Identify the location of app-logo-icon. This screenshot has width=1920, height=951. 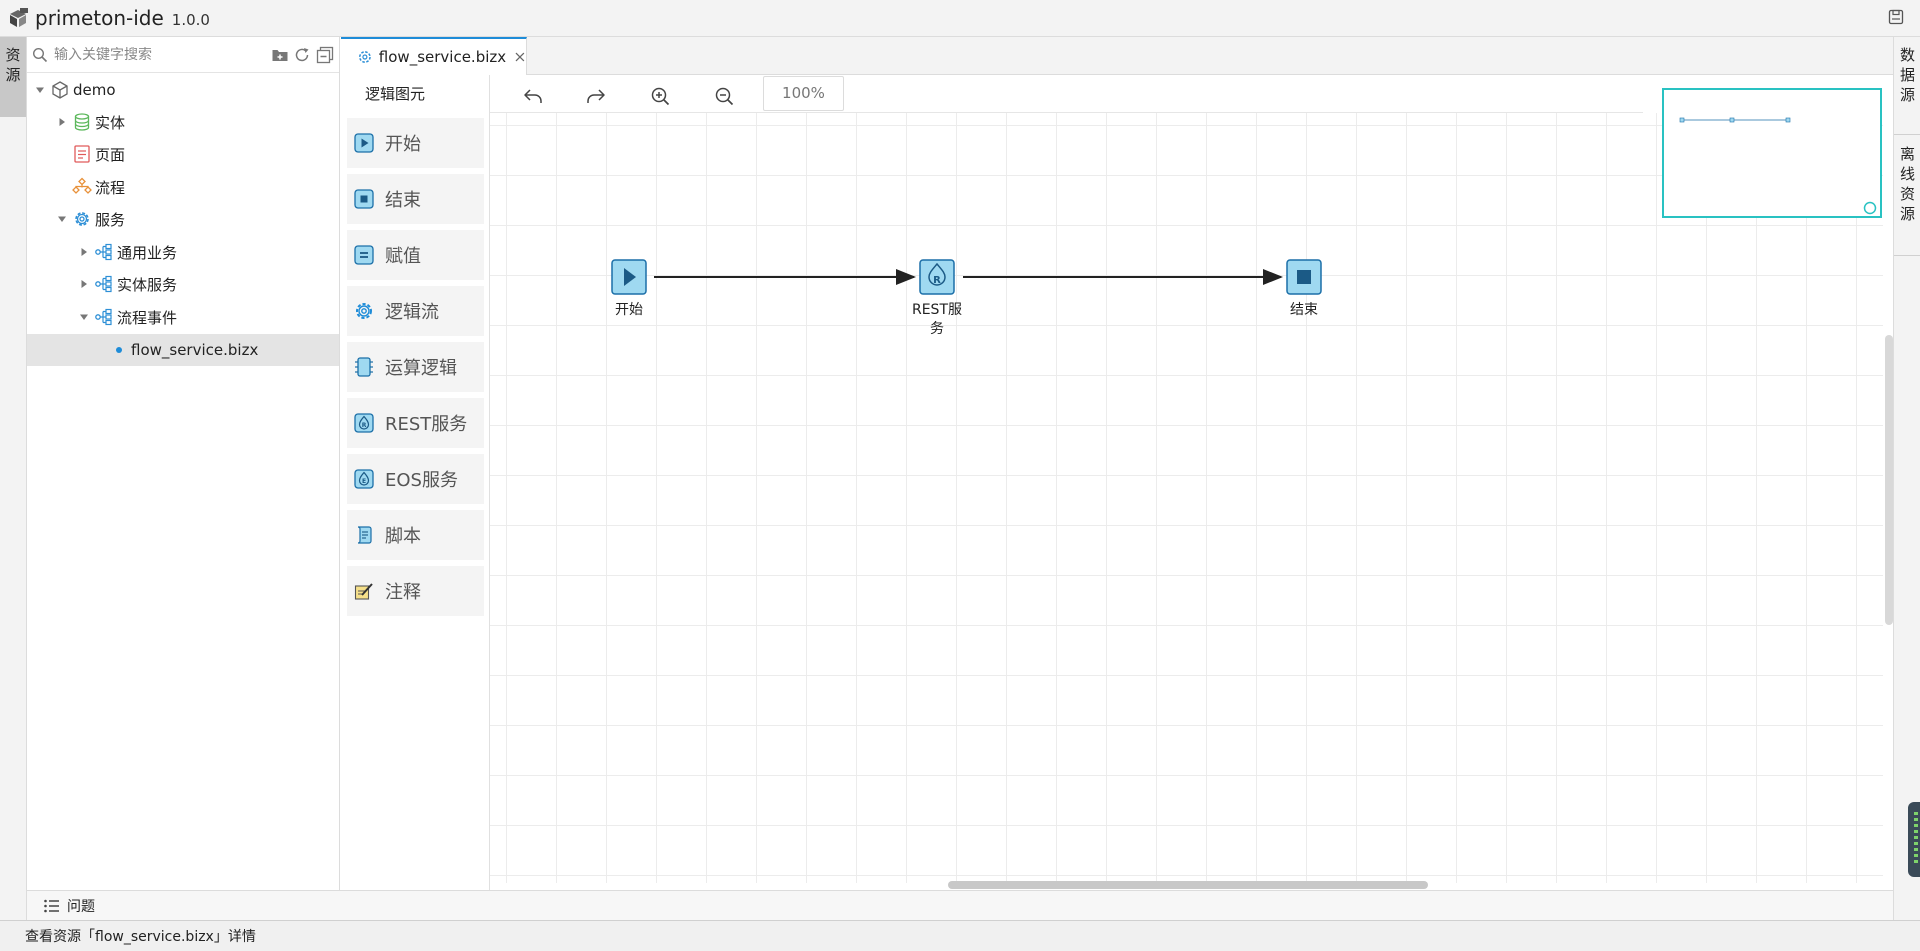
(19, 17).